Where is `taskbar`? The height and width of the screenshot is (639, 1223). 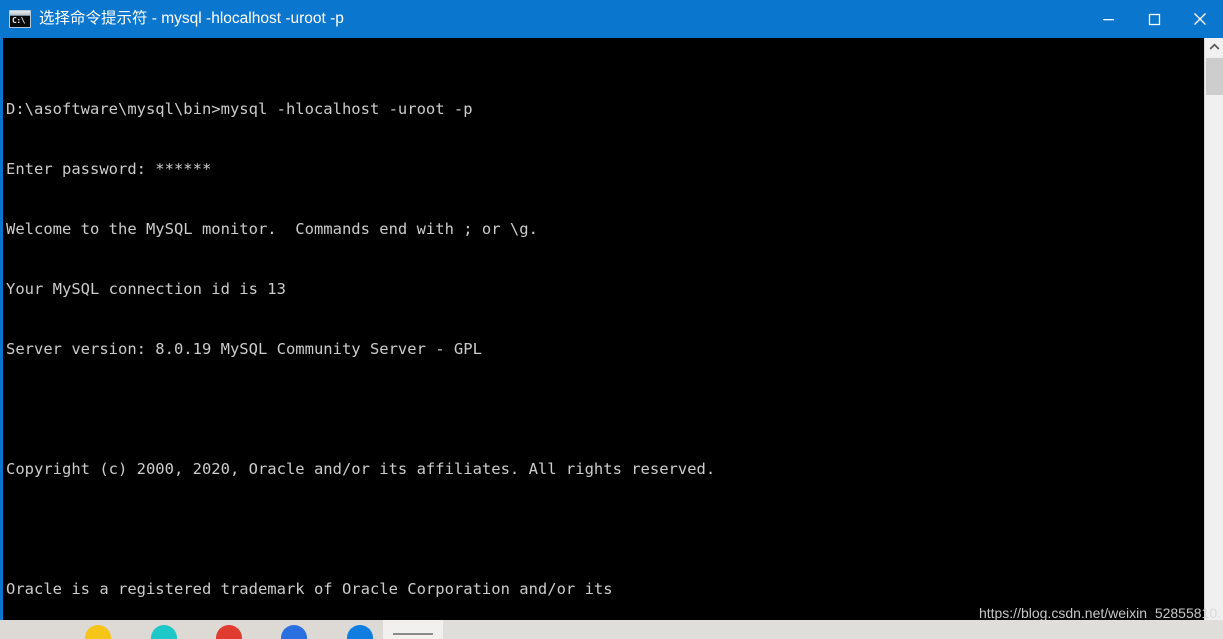
taskbar is located at coordinates (611, 629).